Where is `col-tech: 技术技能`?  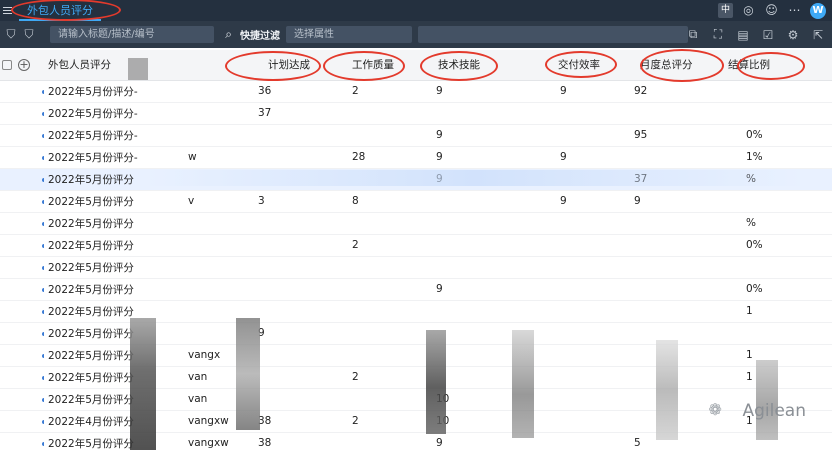
col-tech: 技术技能 is located at coordinates (471, 65).